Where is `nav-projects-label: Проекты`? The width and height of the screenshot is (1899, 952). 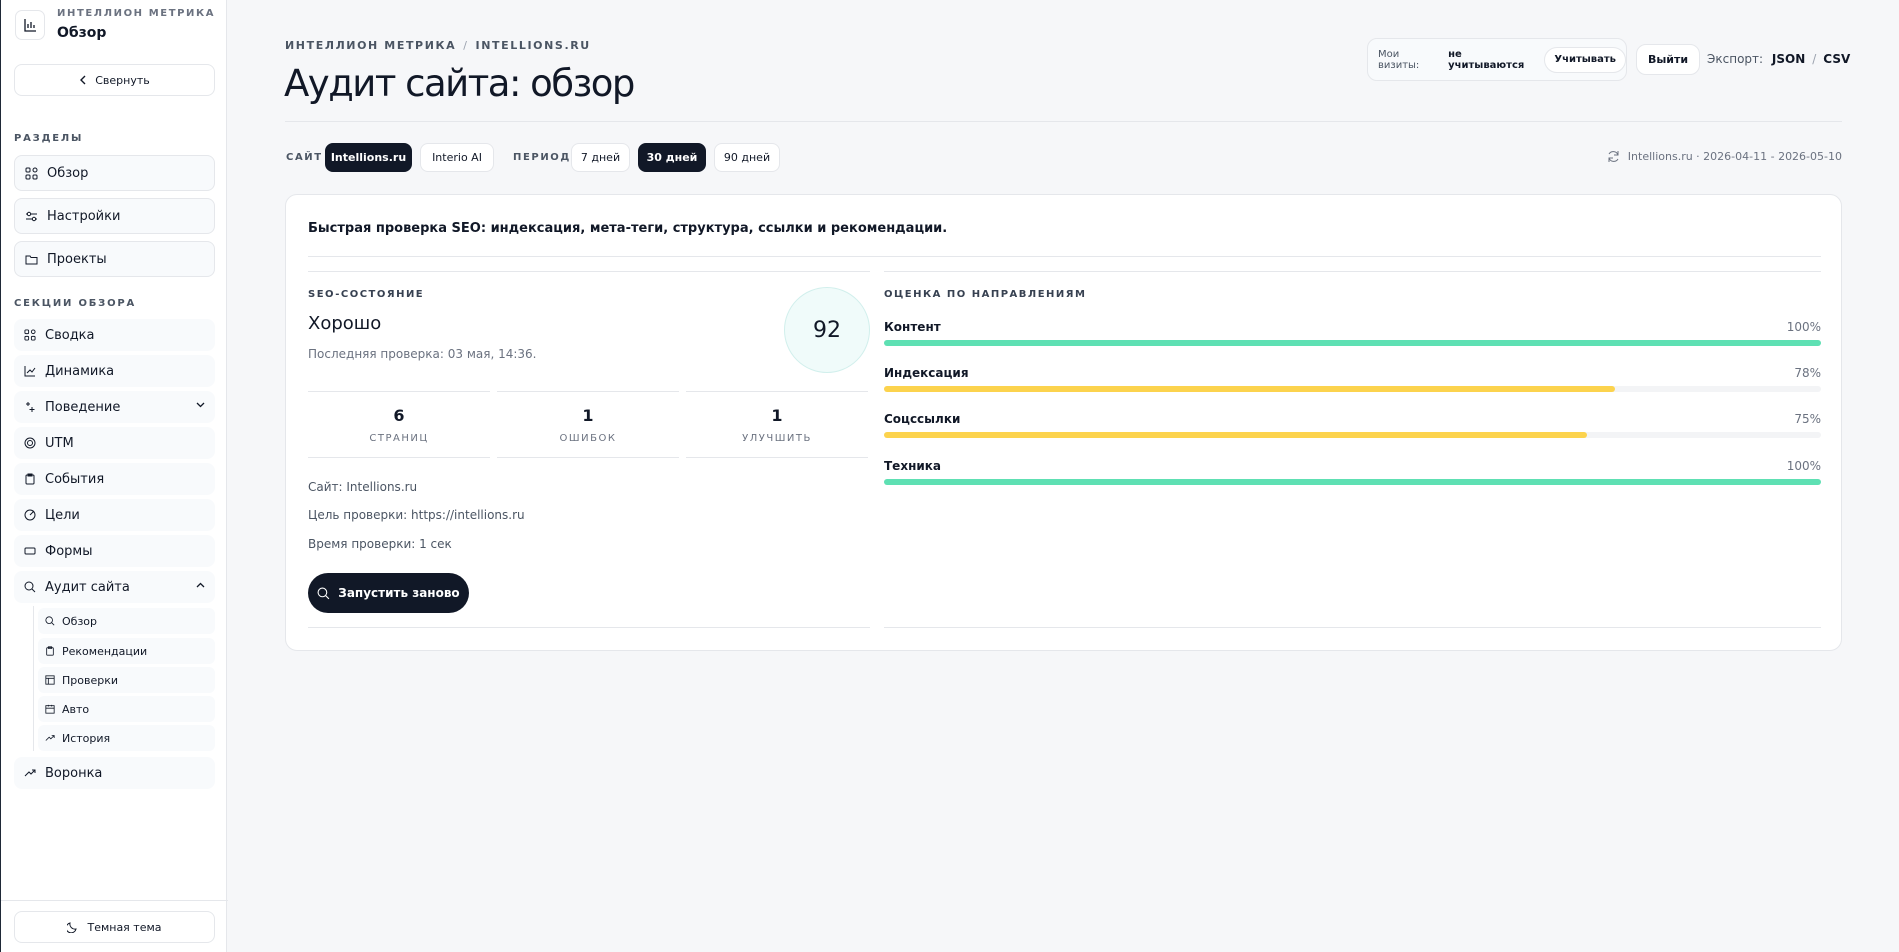 nav-projects-label: Проекты is located at coordinates (77, 259).